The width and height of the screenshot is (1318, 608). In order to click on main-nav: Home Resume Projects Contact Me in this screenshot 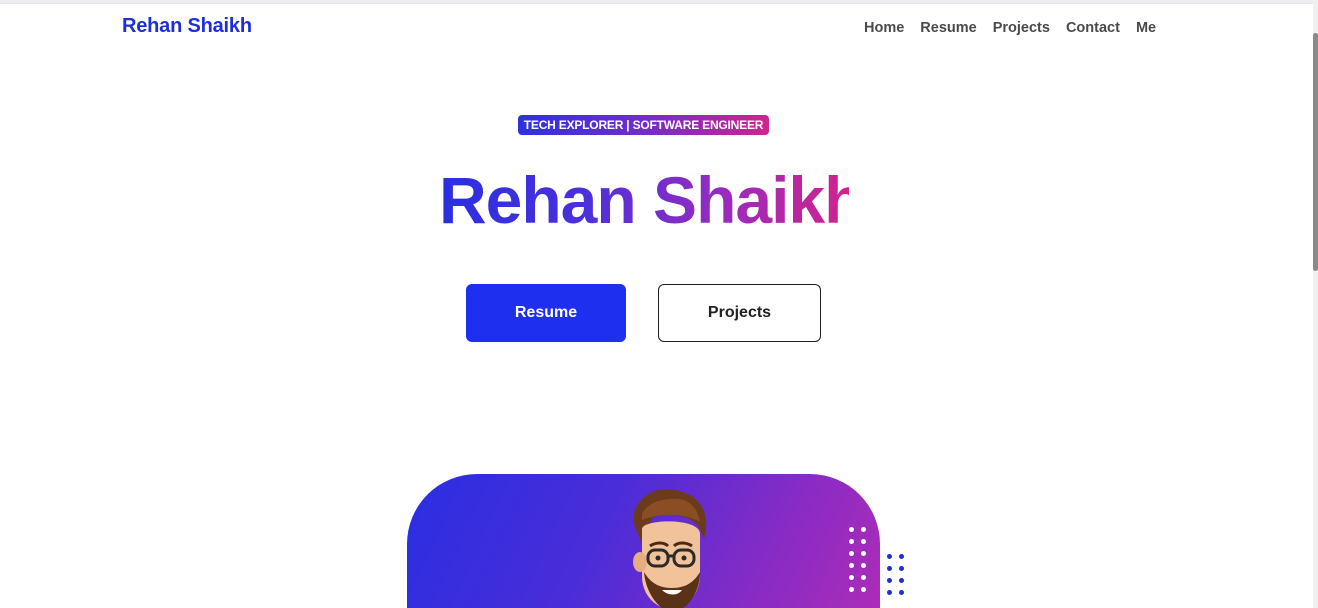, I will do `click(1010, 28)`.